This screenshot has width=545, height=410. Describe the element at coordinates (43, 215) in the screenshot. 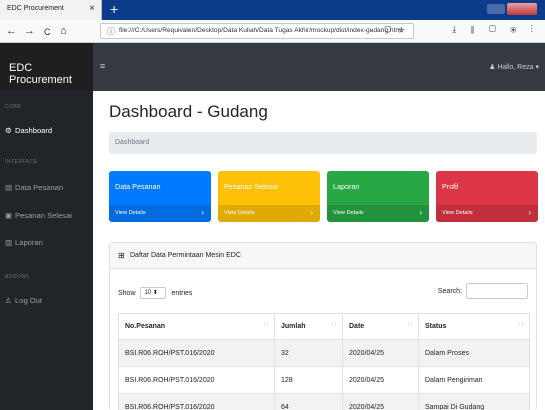

I see `sidebar-item-label: Pesanan Selesai` at that location.